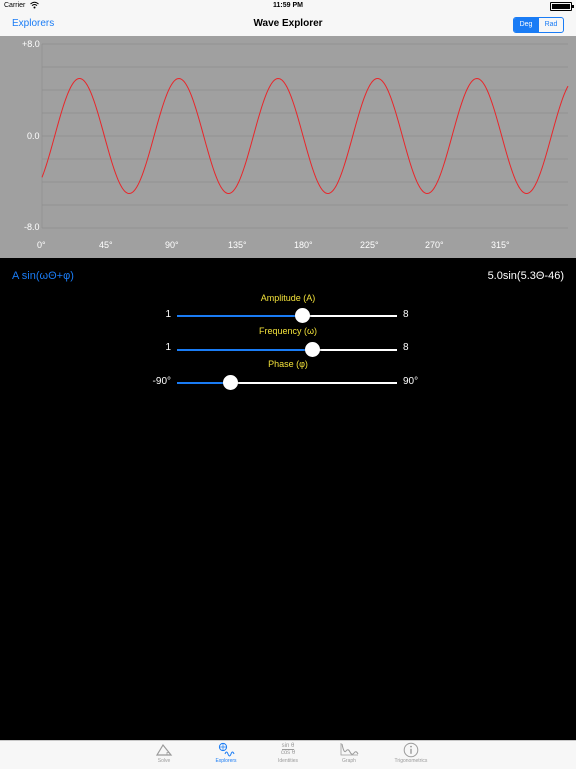  What do you see at coordinates (500, 245) in the screenshot?
I see `x-axis-tick-label: 315°` at bounding box center [500, 245].